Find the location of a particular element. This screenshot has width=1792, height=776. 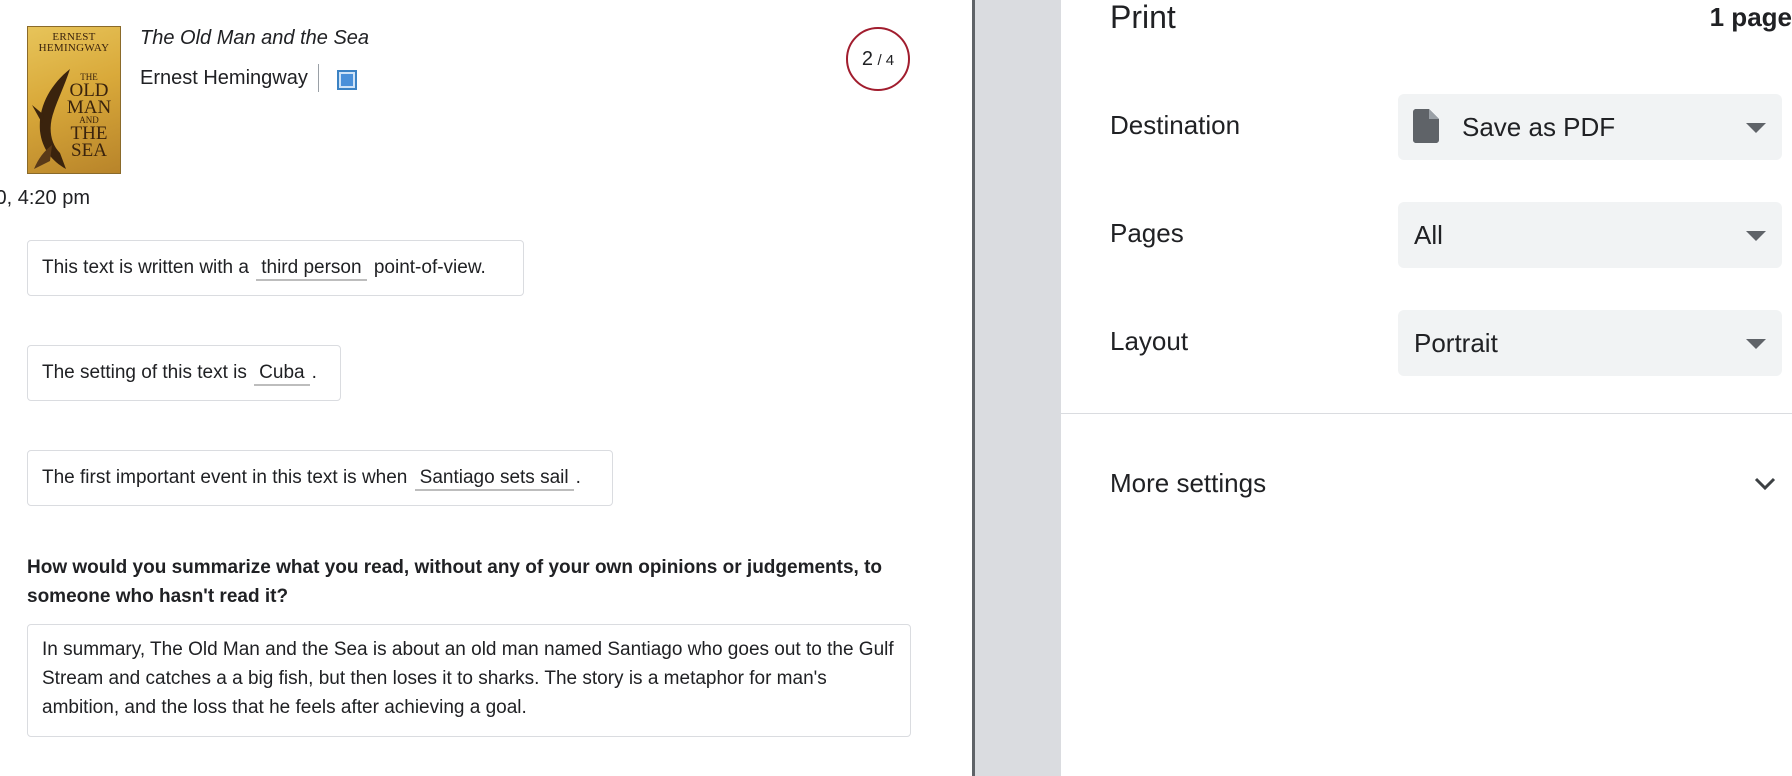

page-counter-current: 2 is located at coordinates (867, 59).